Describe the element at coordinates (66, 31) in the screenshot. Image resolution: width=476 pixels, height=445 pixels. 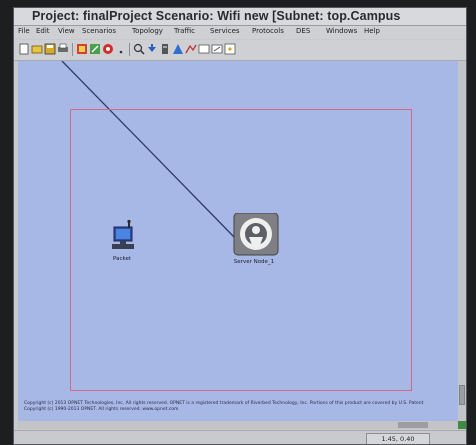
I see `menu-view: View` at that location.